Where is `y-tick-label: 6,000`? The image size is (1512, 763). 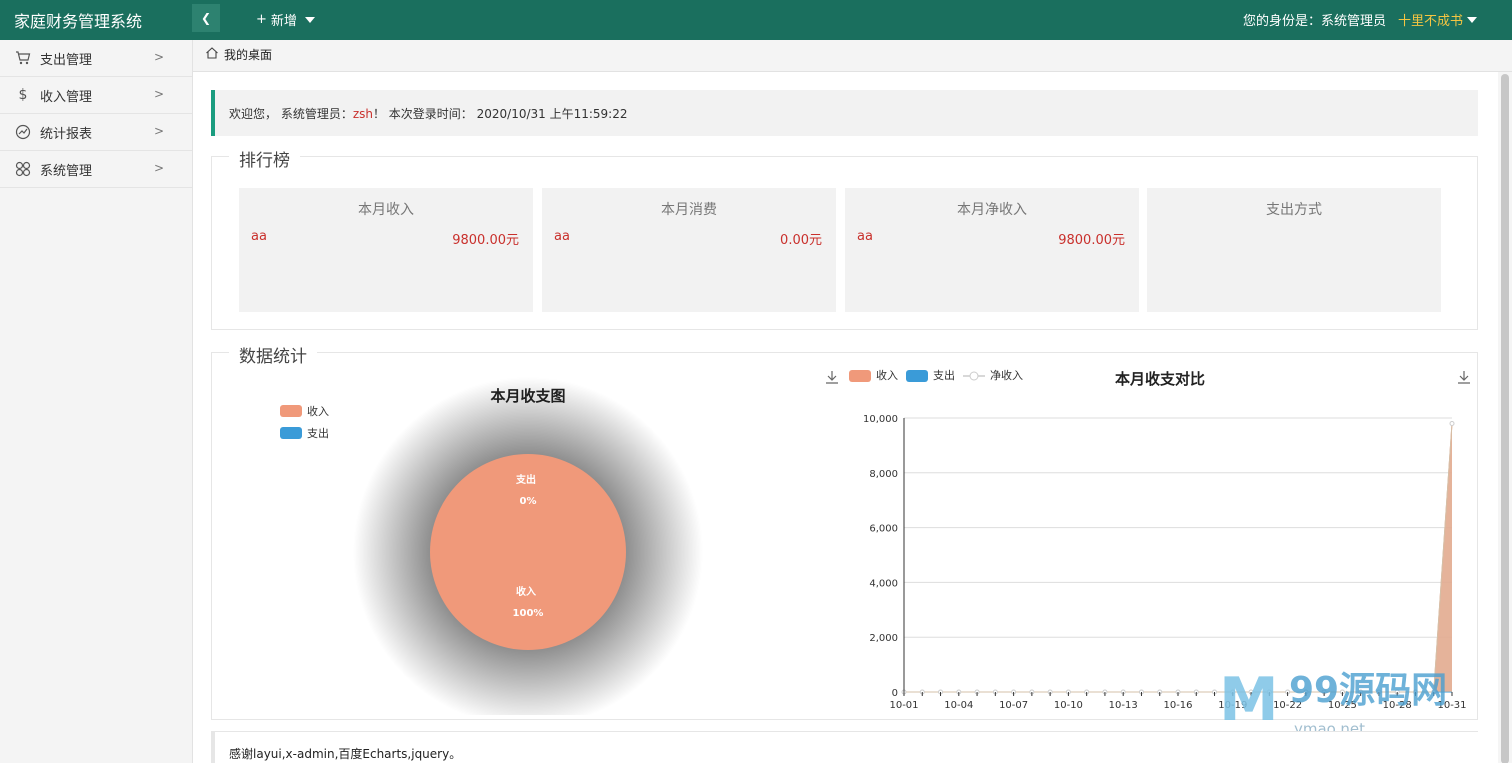
y-tick-label: 6,000 is located at coordinates (883, 529).